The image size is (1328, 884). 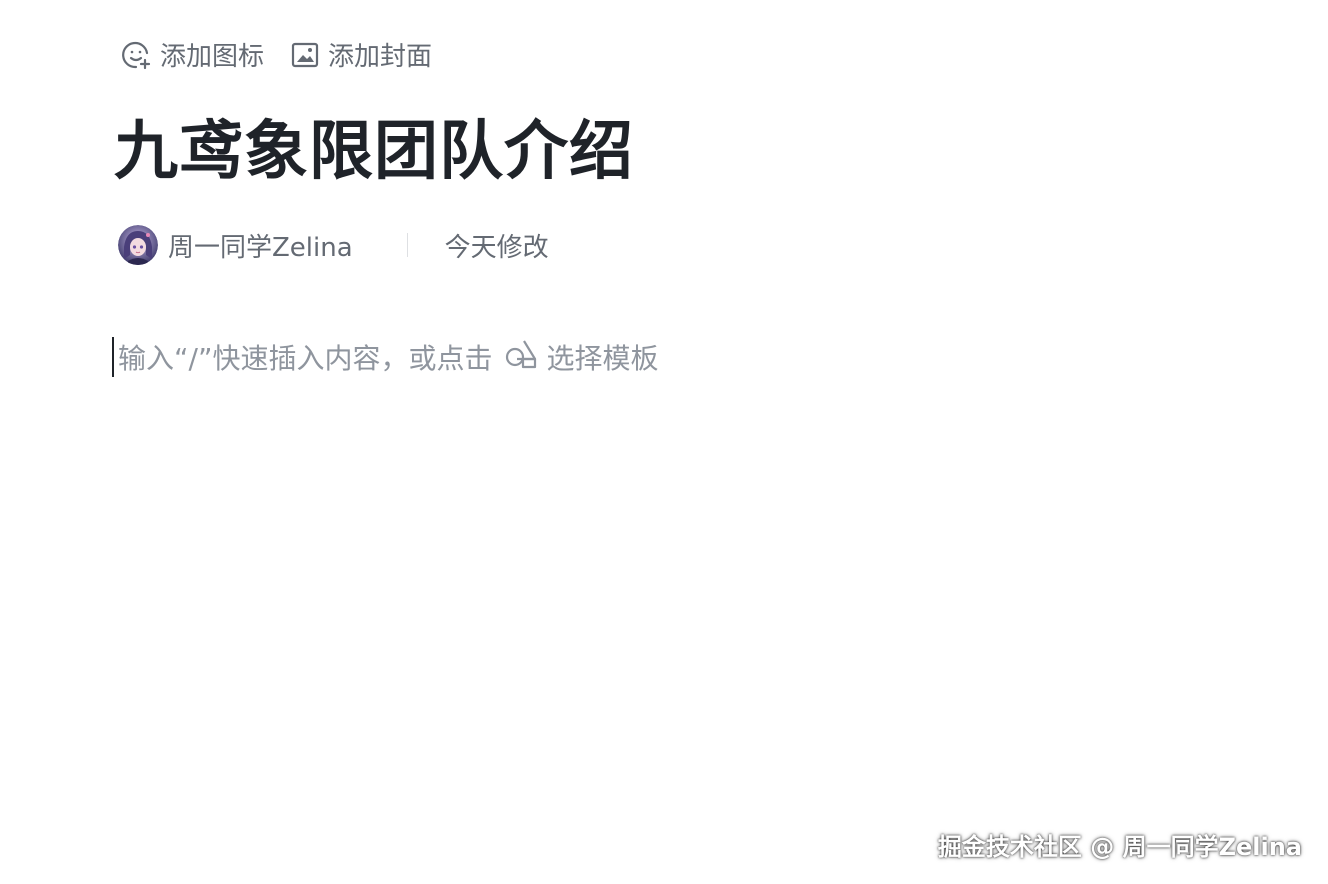 What do you see at coordinates (407, 245) in the screenshot?
I see `meta-divider` at bounding box center [407, 245].